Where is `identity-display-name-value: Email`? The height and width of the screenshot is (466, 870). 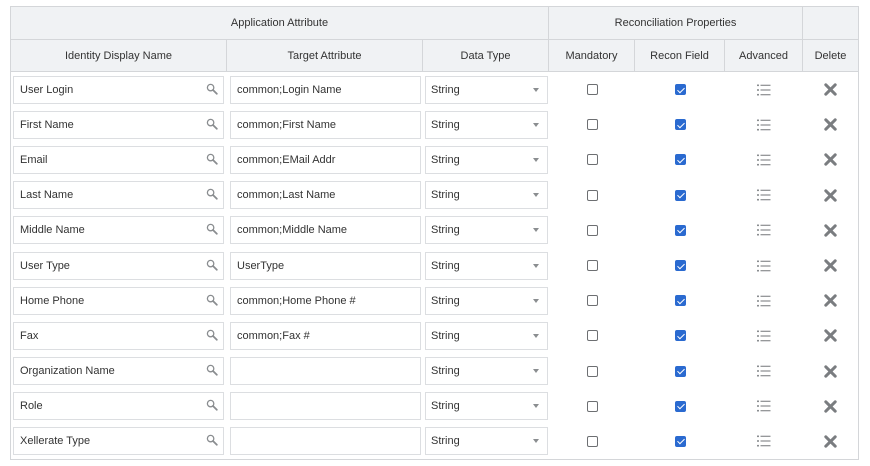
identity-display-name-value: Email is located at coordinates (34, 159).